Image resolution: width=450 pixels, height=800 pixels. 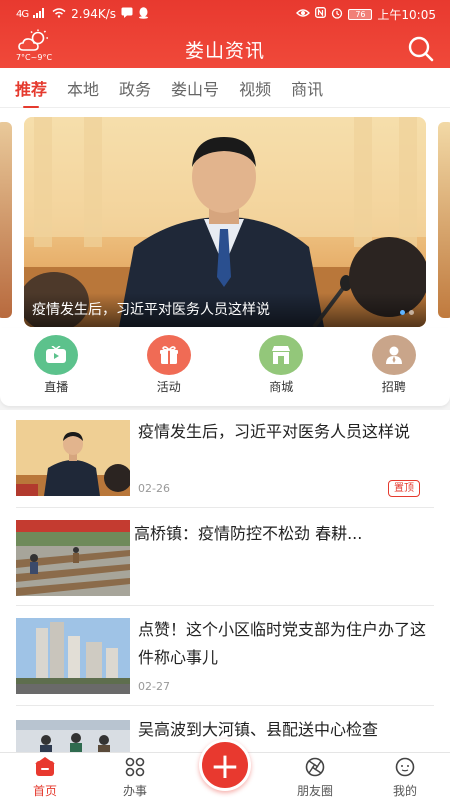 What do you see at coordinates (225, 88) in the screenshot?
I see `category-tabs: 推荐 本地 政务 娄山号 视频 商讯` at bounding box center [225, 88].